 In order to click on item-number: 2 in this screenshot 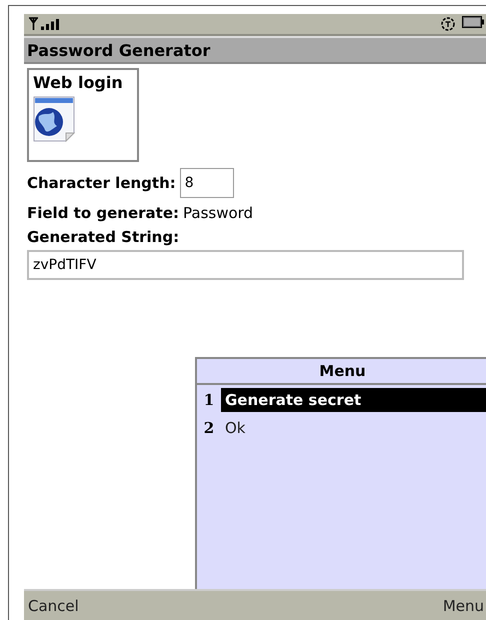, I will do `click(209, 428)`.